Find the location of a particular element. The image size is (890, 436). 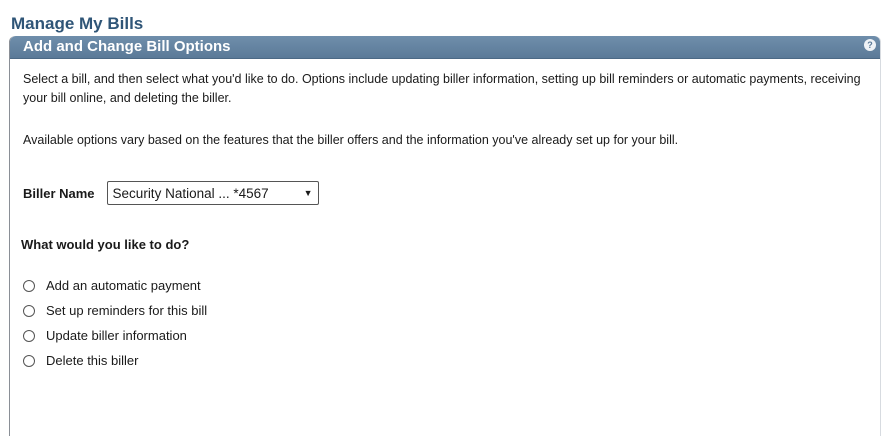

option-set-up-reminders: Set up reminders for this bill is located at coordinates (115, 310).